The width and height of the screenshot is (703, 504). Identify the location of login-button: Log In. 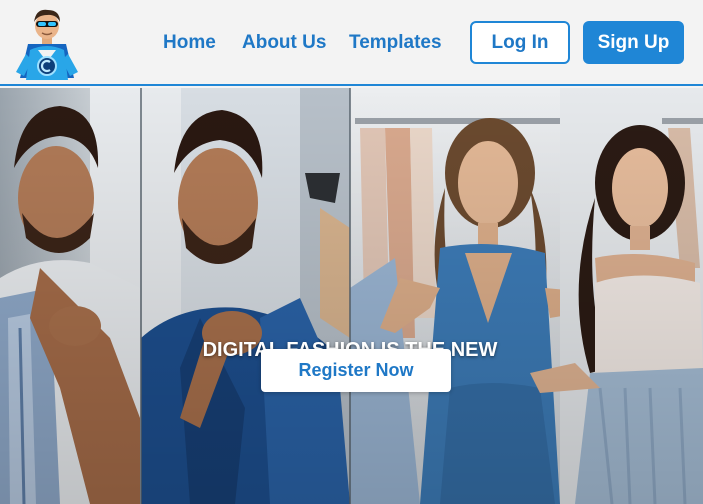
(520, 42).